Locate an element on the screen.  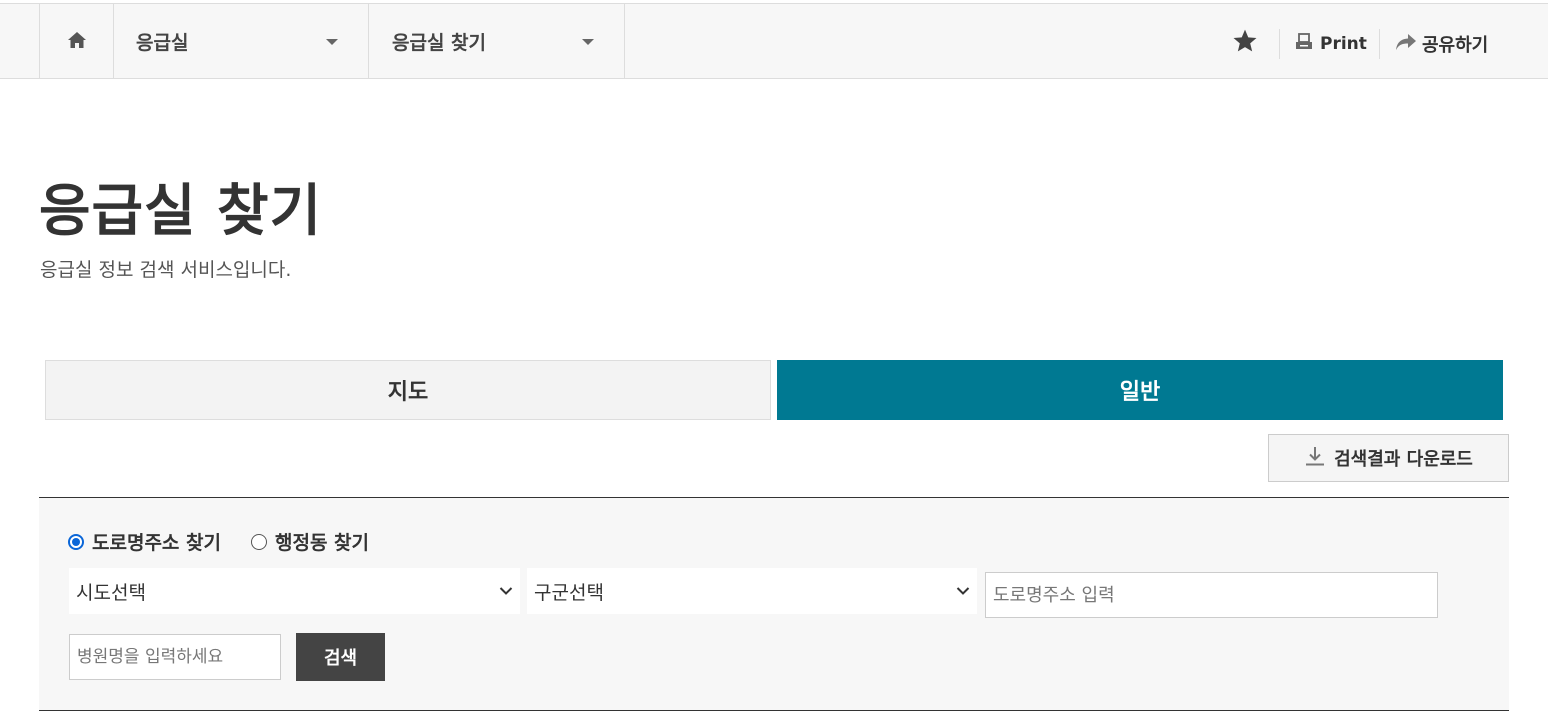
radio-unchecked-icon is located at coordinates (258, 541).